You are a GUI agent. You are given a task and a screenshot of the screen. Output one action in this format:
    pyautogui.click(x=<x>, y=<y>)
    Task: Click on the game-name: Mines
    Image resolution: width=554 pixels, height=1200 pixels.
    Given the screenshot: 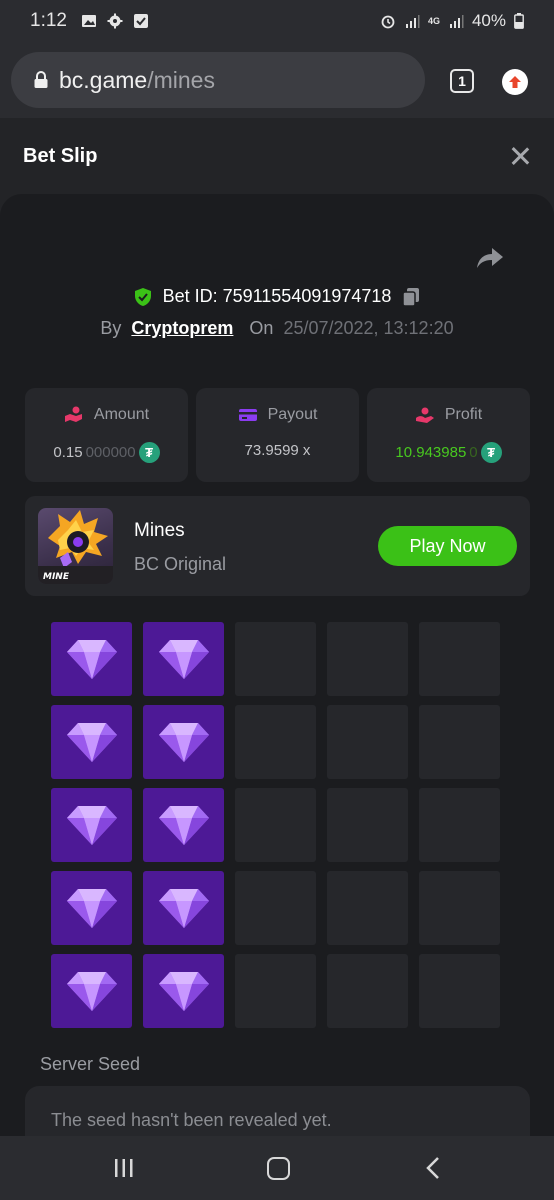 What is the action you would take?
    pyautogui.click(x=159, y=530)
    